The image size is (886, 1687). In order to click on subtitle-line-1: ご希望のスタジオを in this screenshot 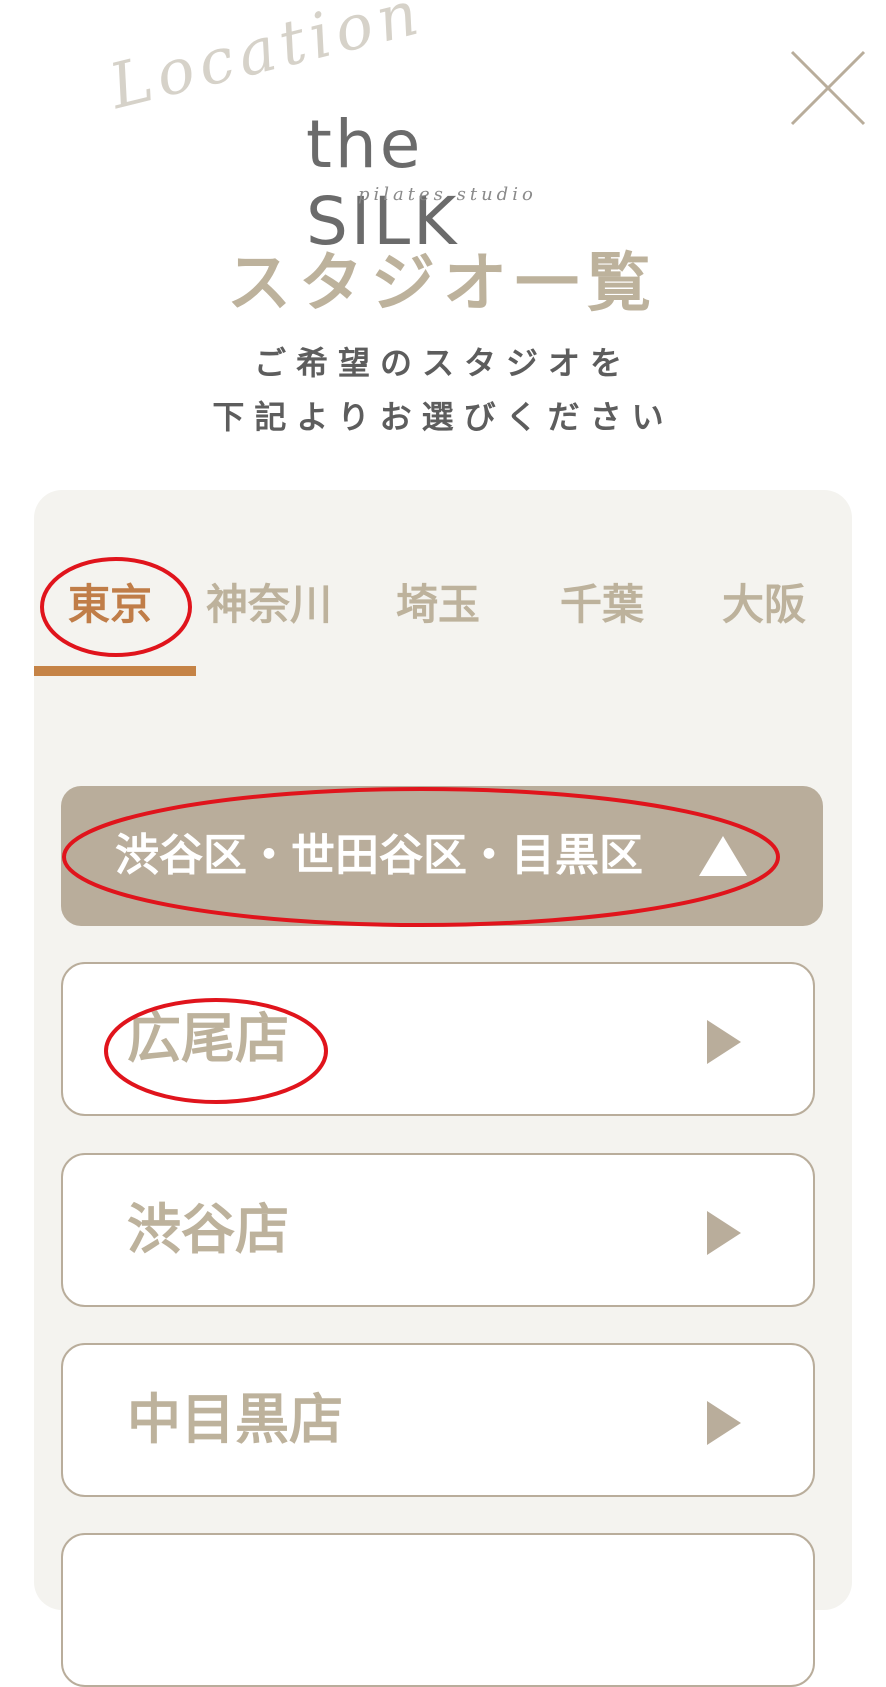, I will do `click(442, 363)`.